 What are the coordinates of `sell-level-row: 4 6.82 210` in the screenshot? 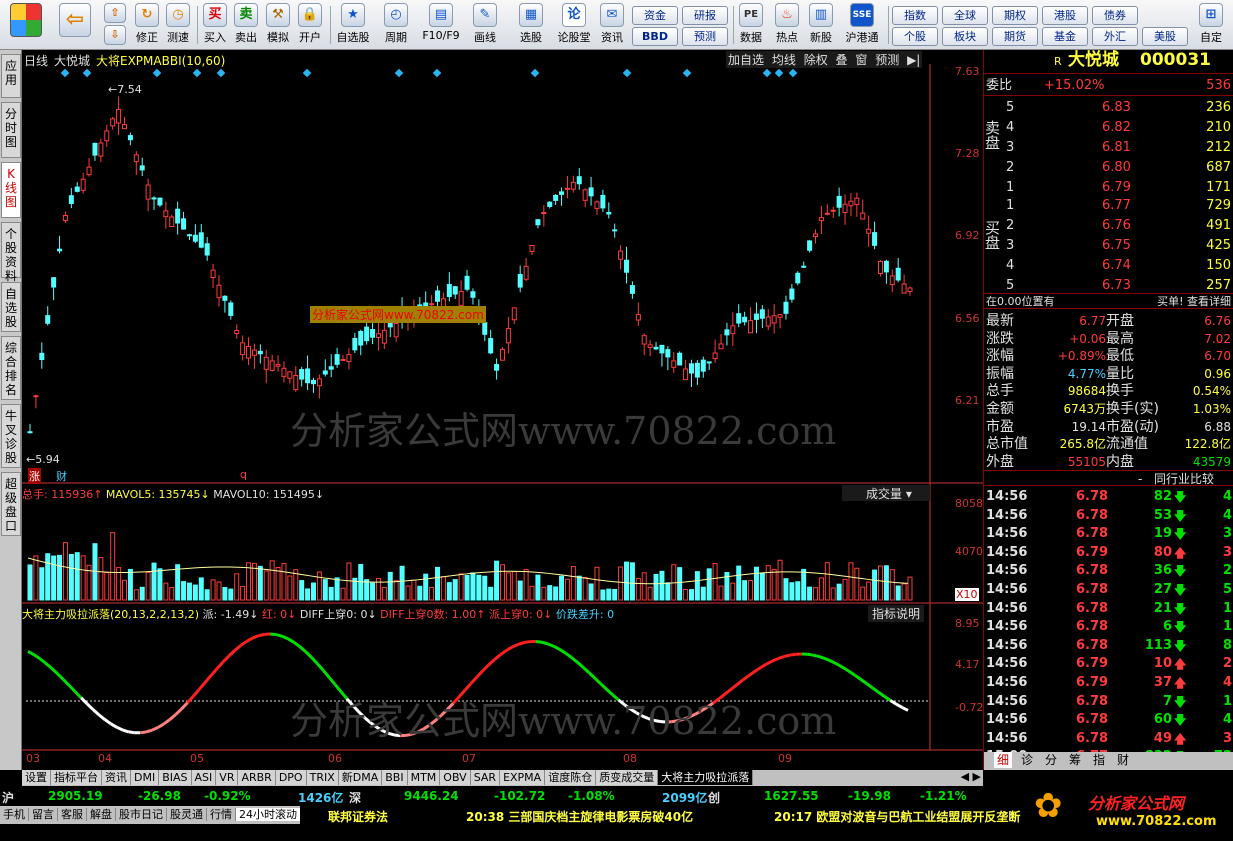 It's located at (1108, 128).